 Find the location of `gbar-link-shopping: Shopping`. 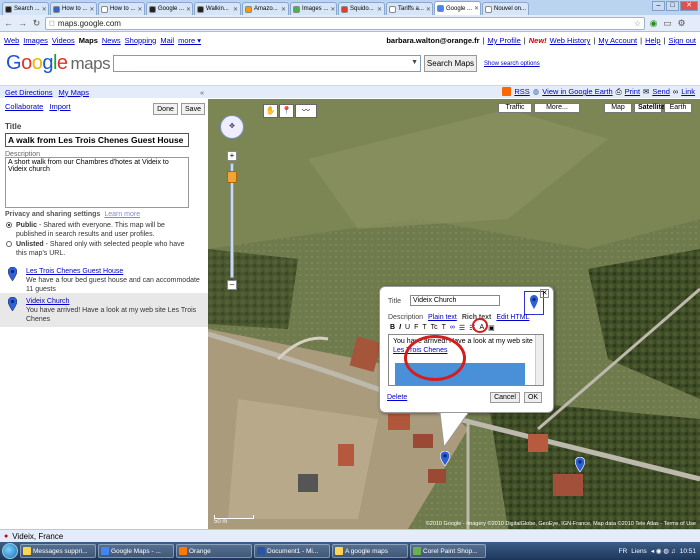

gbar-link-shopping: Shopping is located at coordinates (141, 40).